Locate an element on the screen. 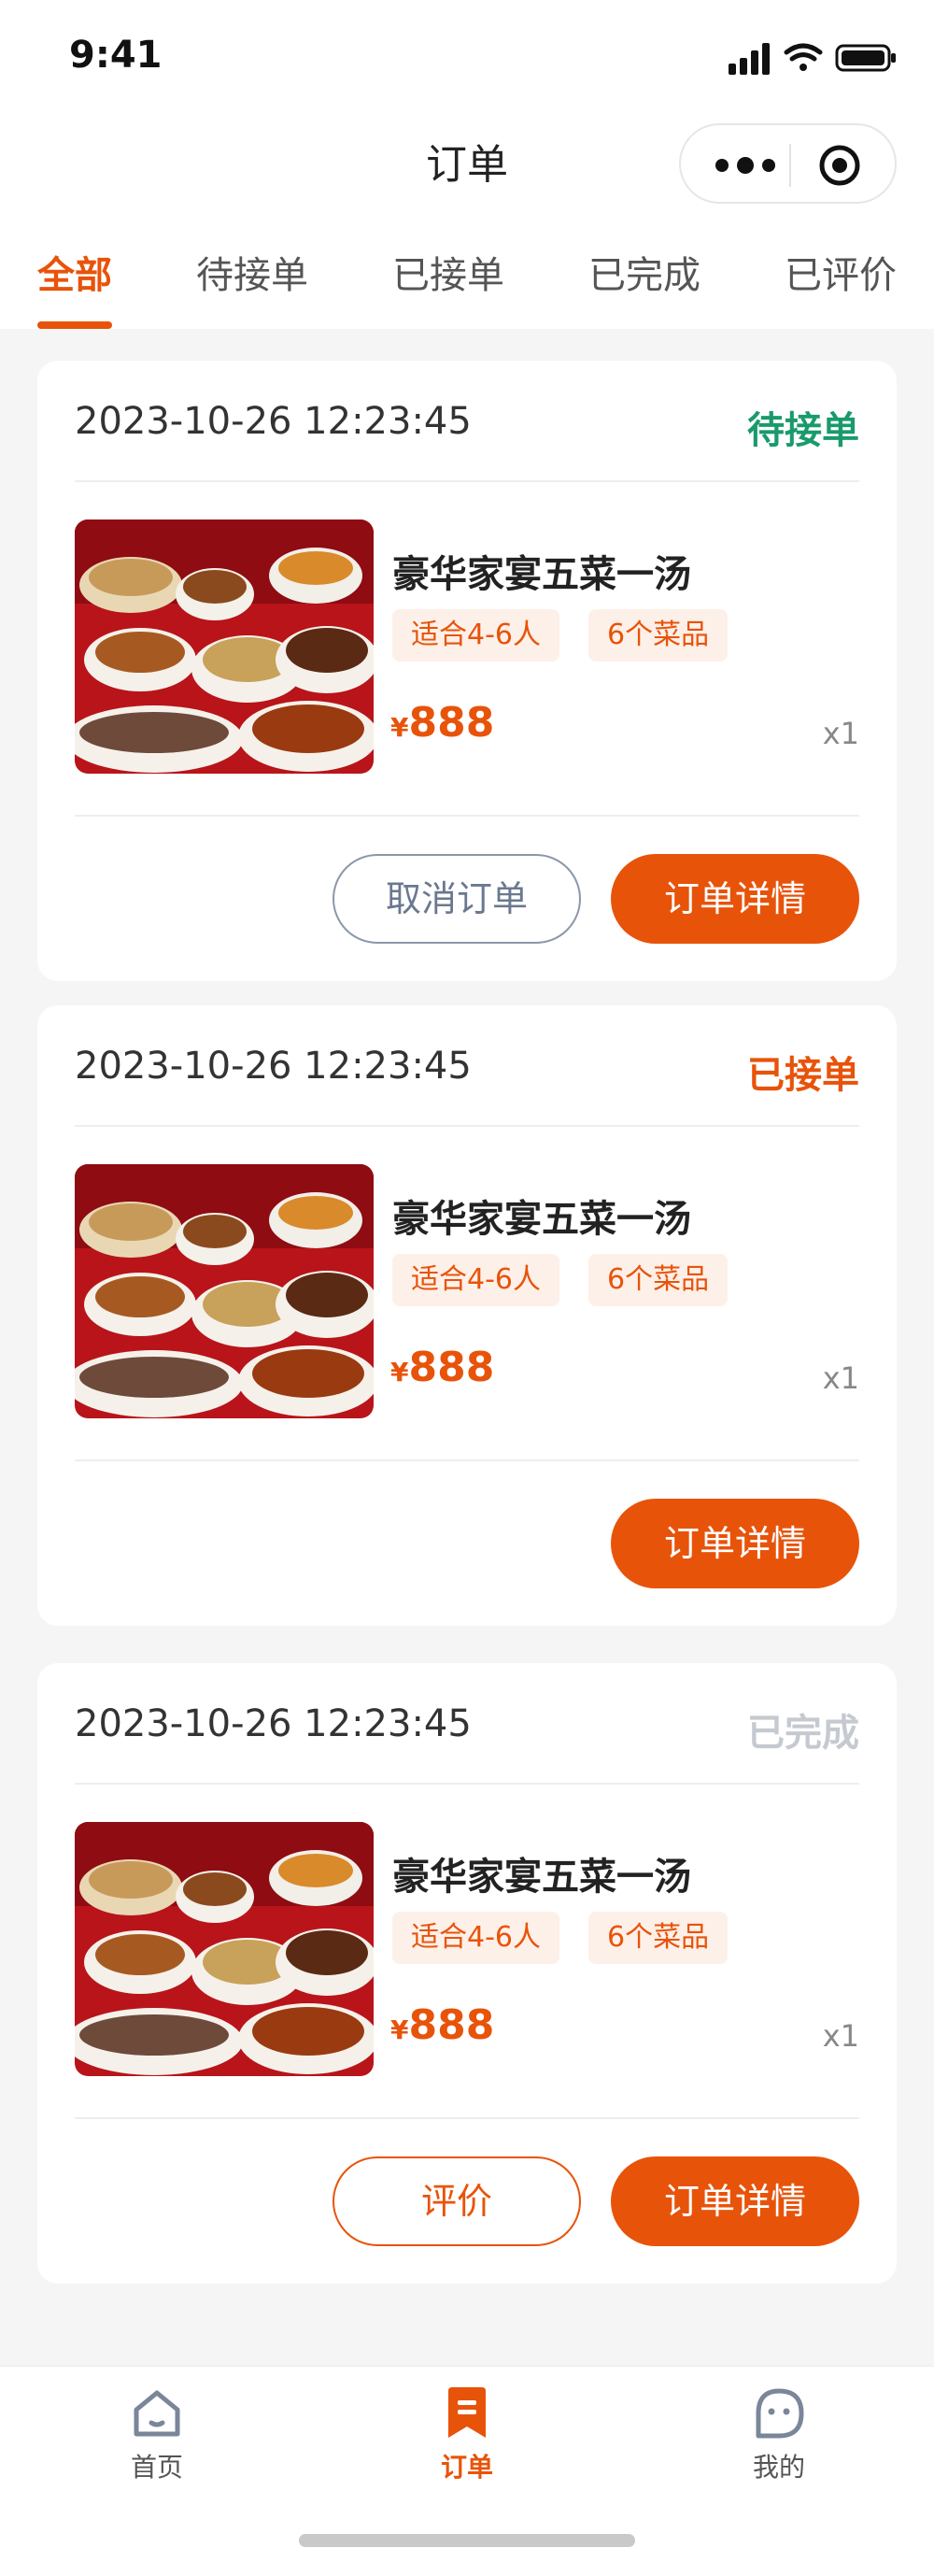  tabbar-label: 我的 is located at coordinates (779, 2468).